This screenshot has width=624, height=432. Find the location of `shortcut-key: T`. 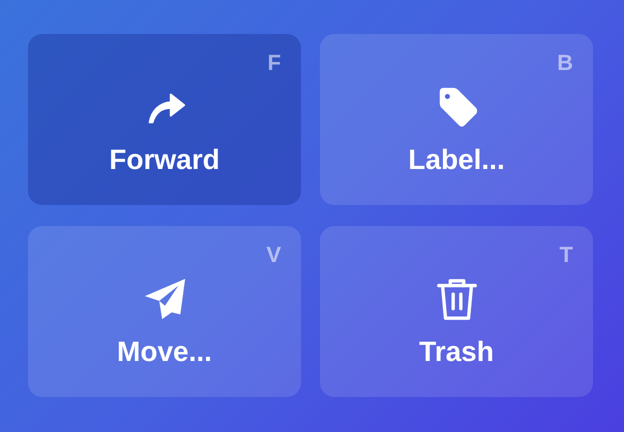

shortcut-key: T is located at coordinates (566, 255).